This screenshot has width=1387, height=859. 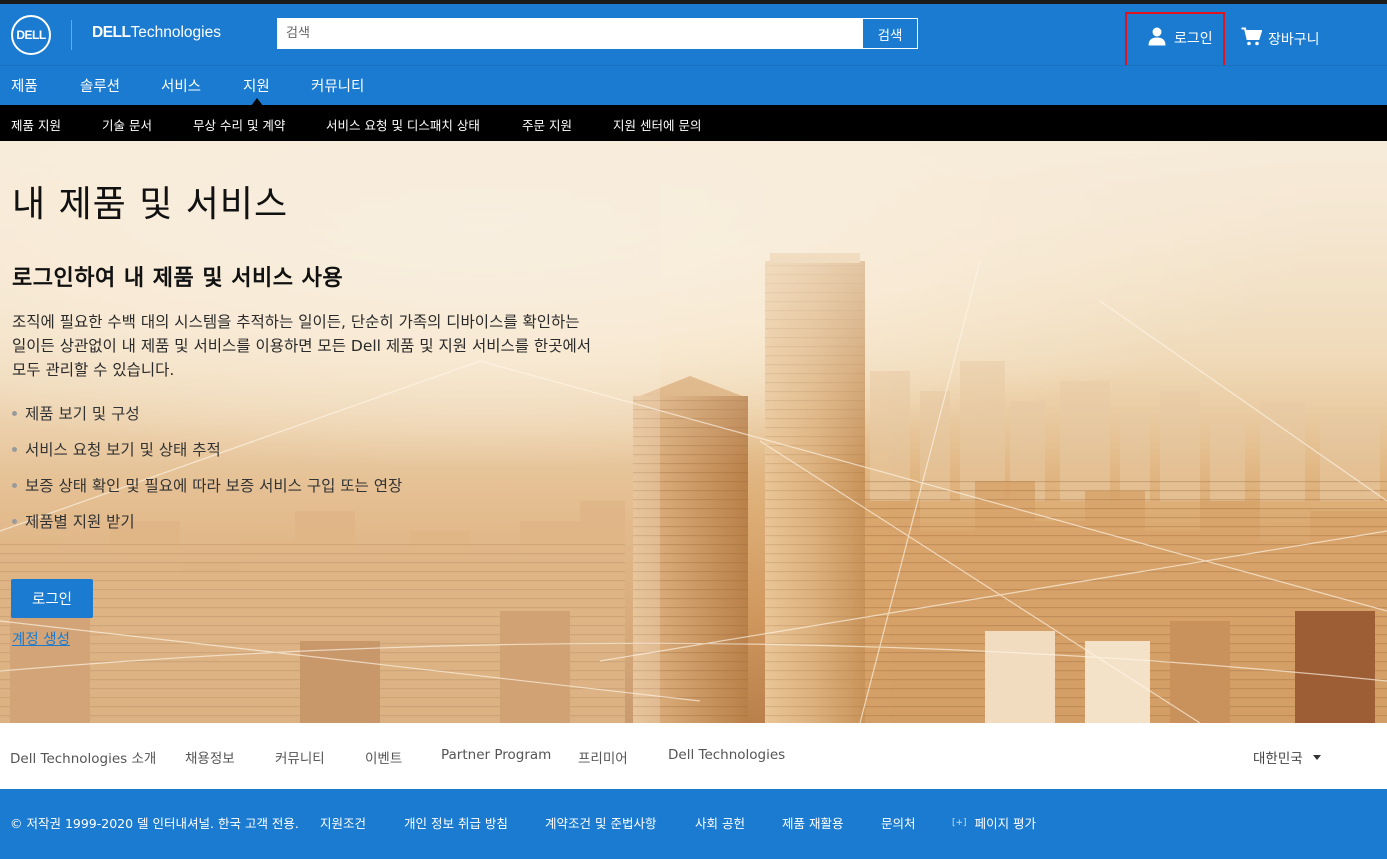 I want to click on subnav-product-support: 제품 지원, so click(x=36, y=124).